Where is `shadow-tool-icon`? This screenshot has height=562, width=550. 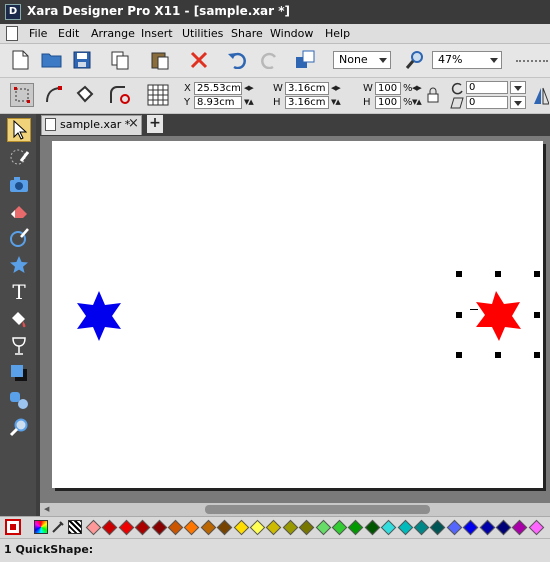
shadow-tool-icon is located at coordinates (19, 373).